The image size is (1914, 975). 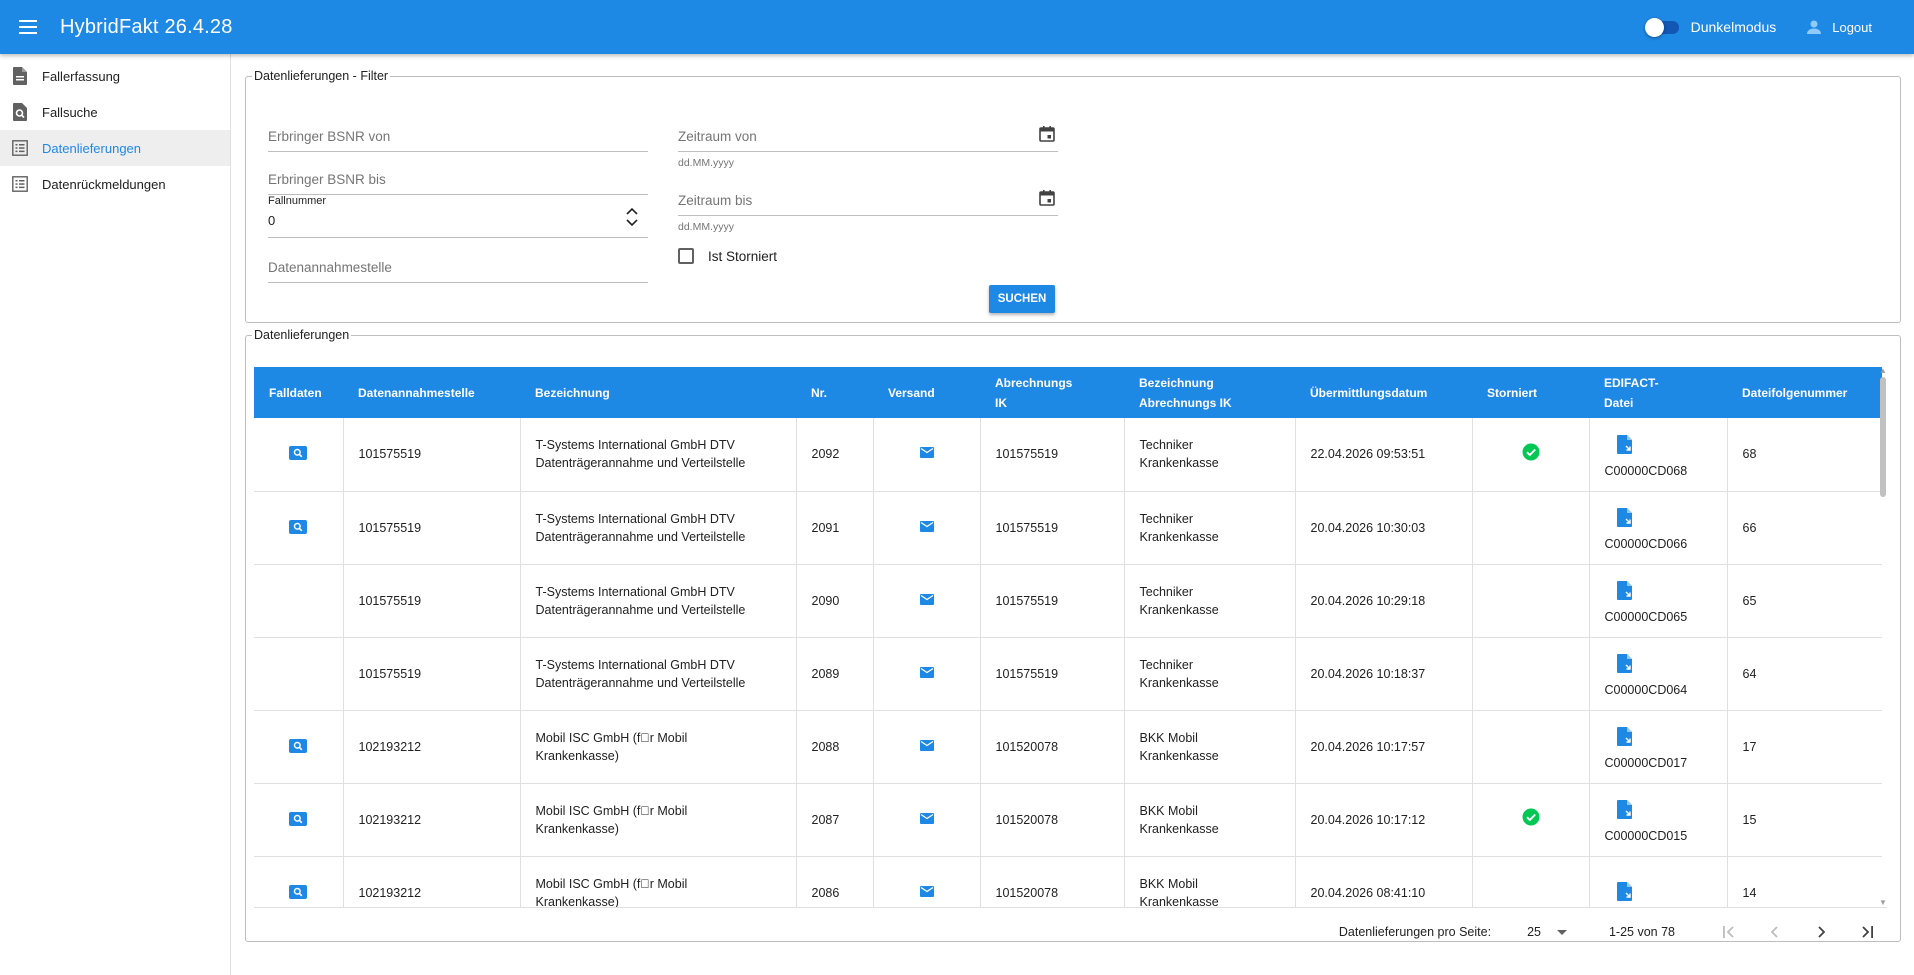 What do you see at coordinates (329, 136) in the screenshot?
I see `bsnr-von-label: Erbringer BSNR von` at bounding box center [329, 136].